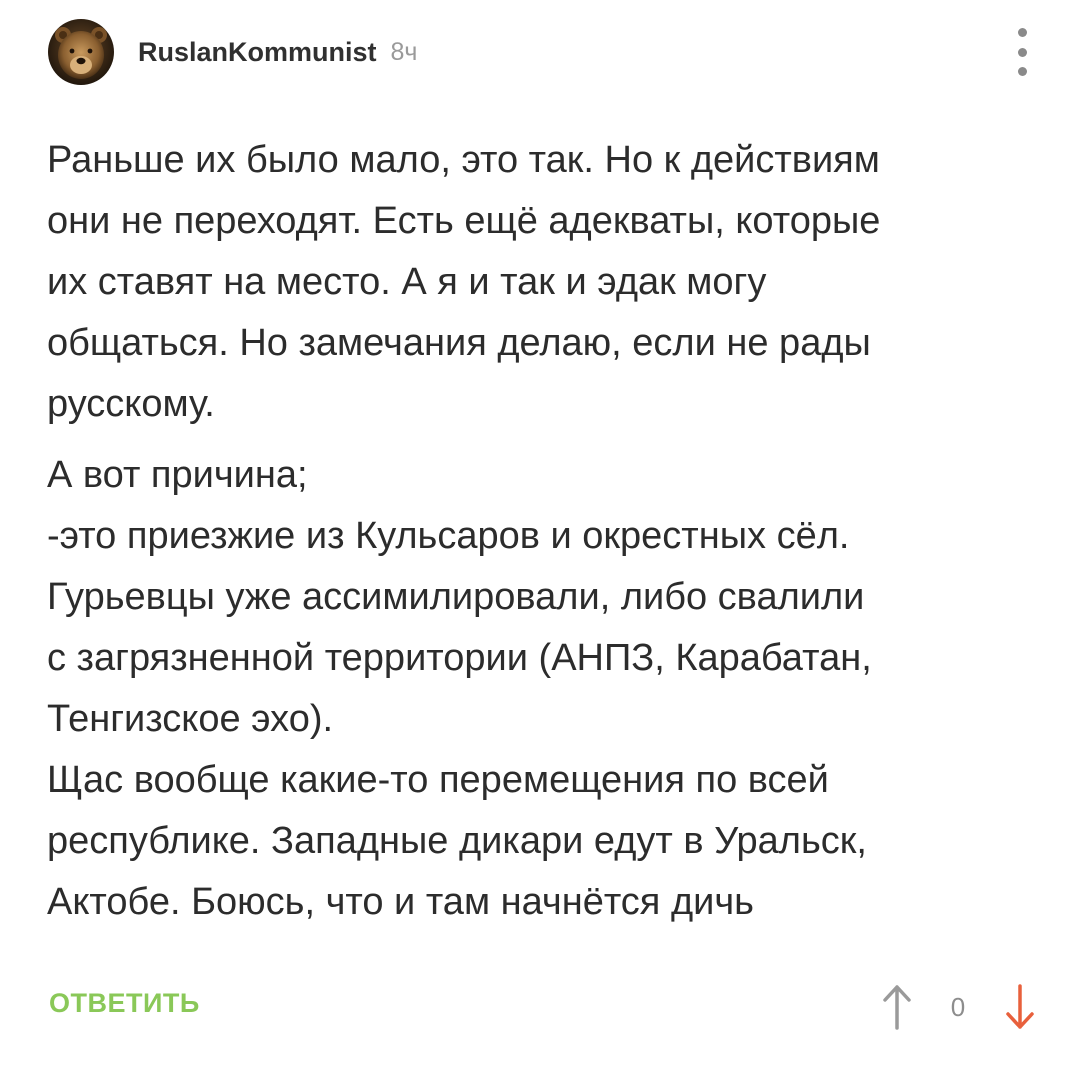 The image size is (1080, 1067). I want to click on comment-time: 8ч, so click(404, 51).